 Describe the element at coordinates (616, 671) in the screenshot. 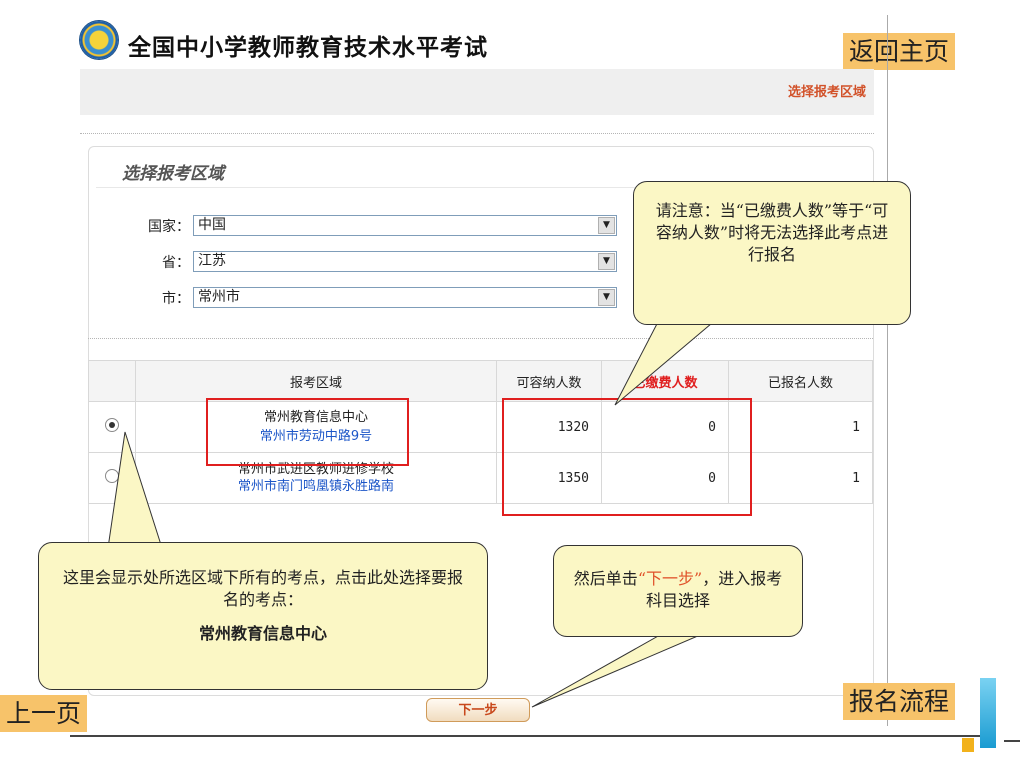

I see `next-hint-pointer` at that location.